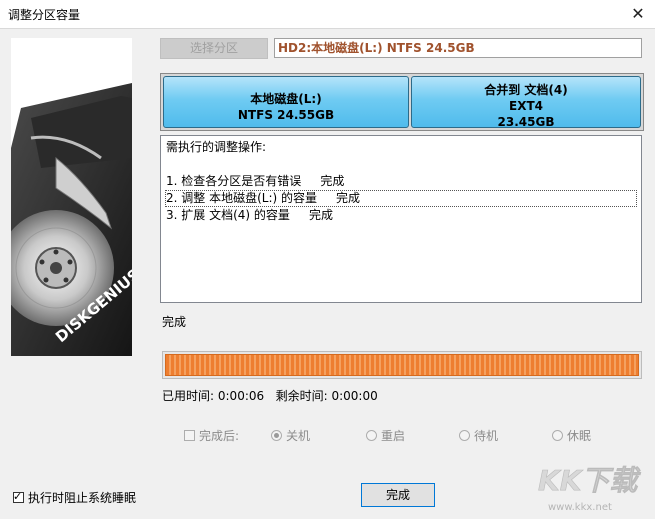 This screenshot has width=655, height=519. What do you see at coordinates (401, 215) in the screenshot?
I see `list-item: 3. 扩展 文档(4) 的容量 完成` at bounding box center [401, 215].